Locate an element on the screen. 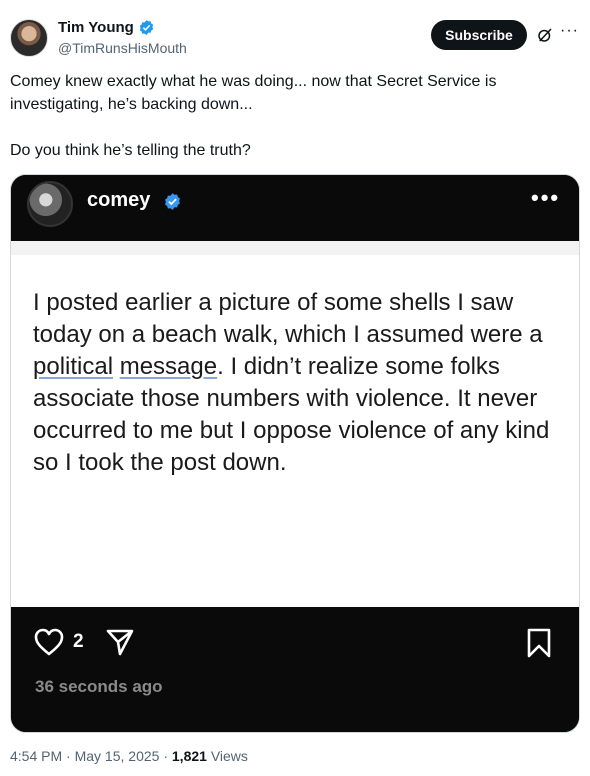  verified-badge-icon is located at coordinates (146, 27).